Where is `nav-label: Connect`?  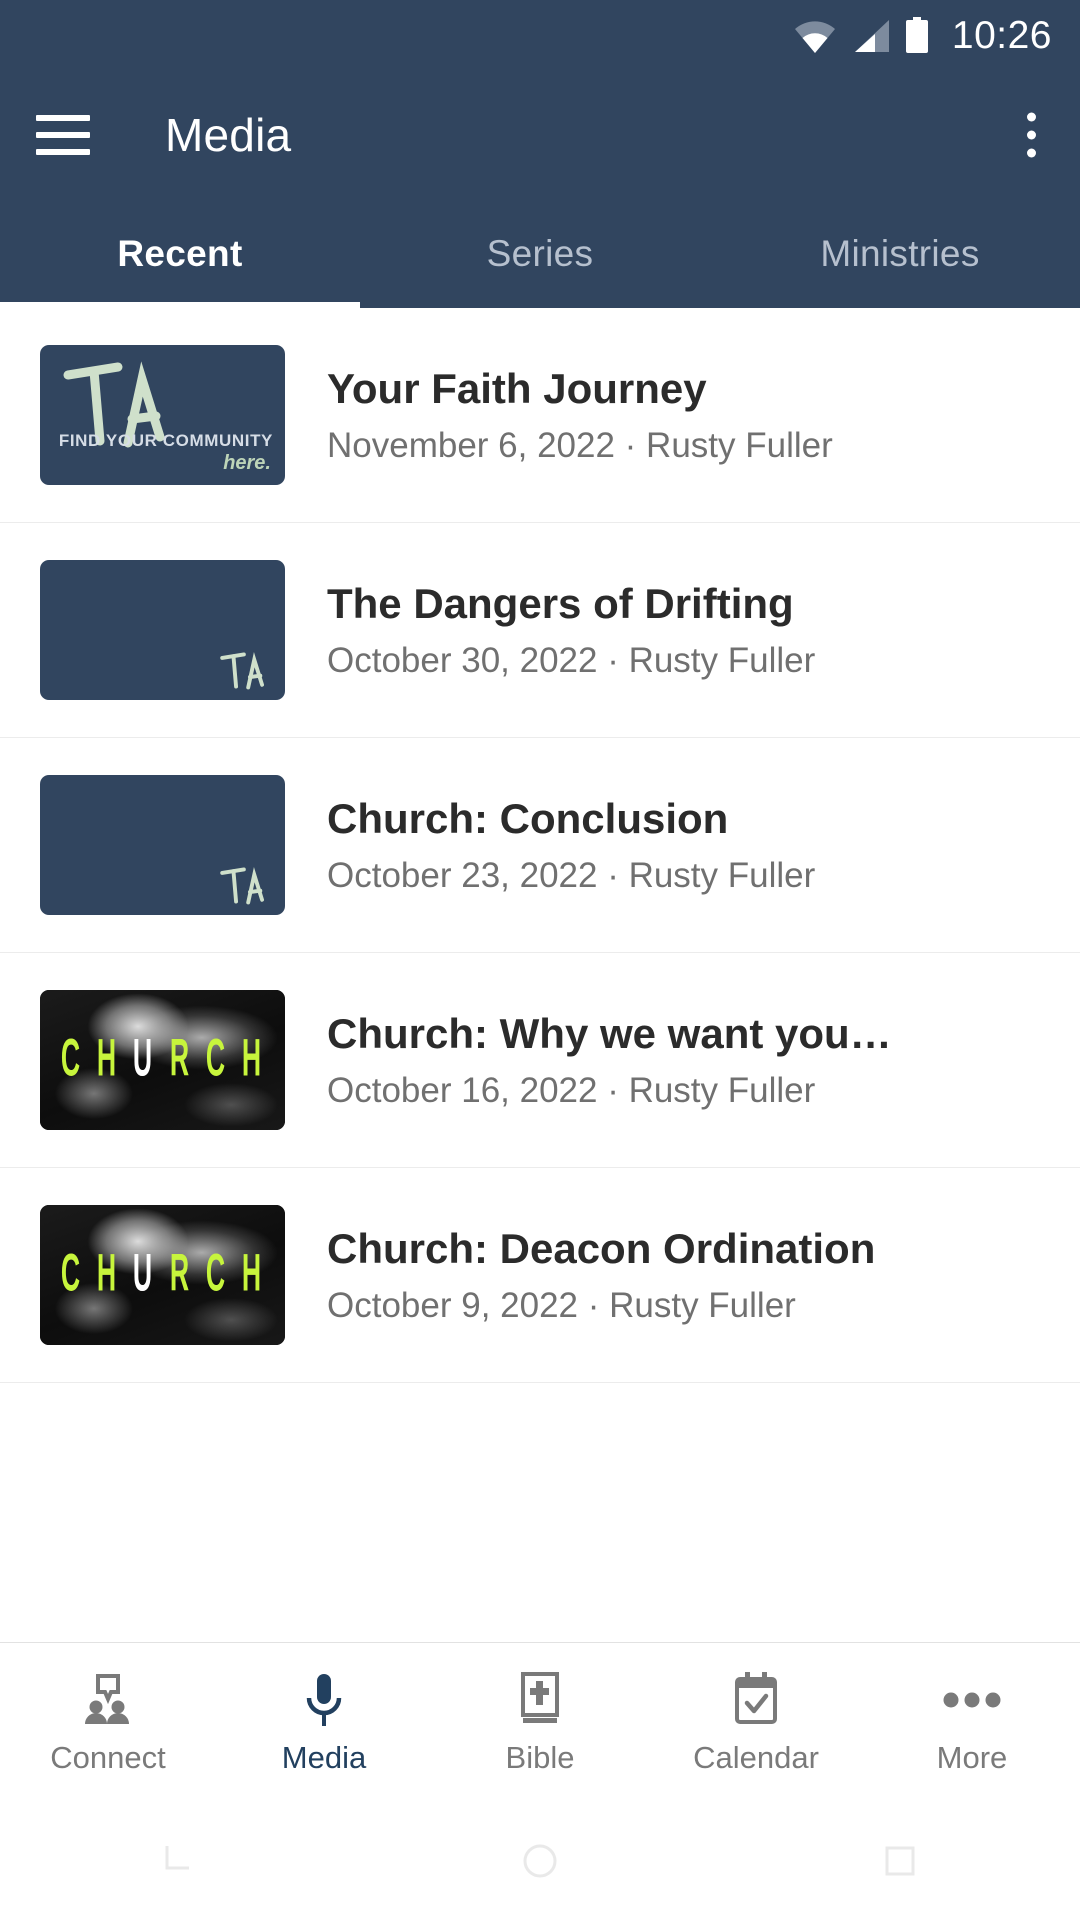 nav-label: Connect is located at coordinates (108, 1757).